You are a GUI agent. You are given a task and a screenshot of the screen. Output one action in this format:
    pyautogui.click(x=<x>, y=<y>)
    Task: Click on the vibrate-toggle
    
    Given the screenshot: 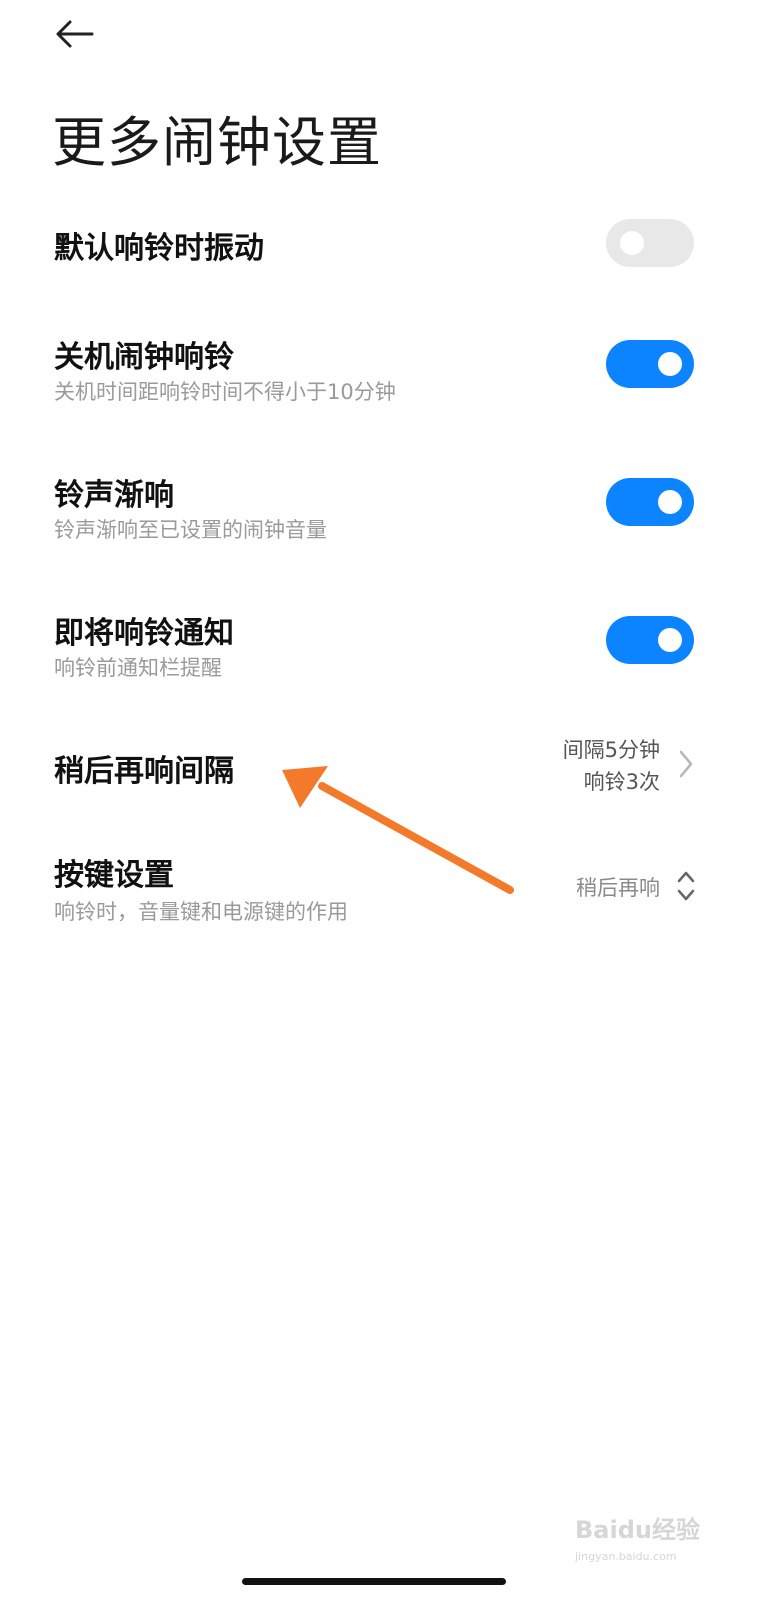 What is the action you would take?
    pyautogui.click(x=650, y=243)
    